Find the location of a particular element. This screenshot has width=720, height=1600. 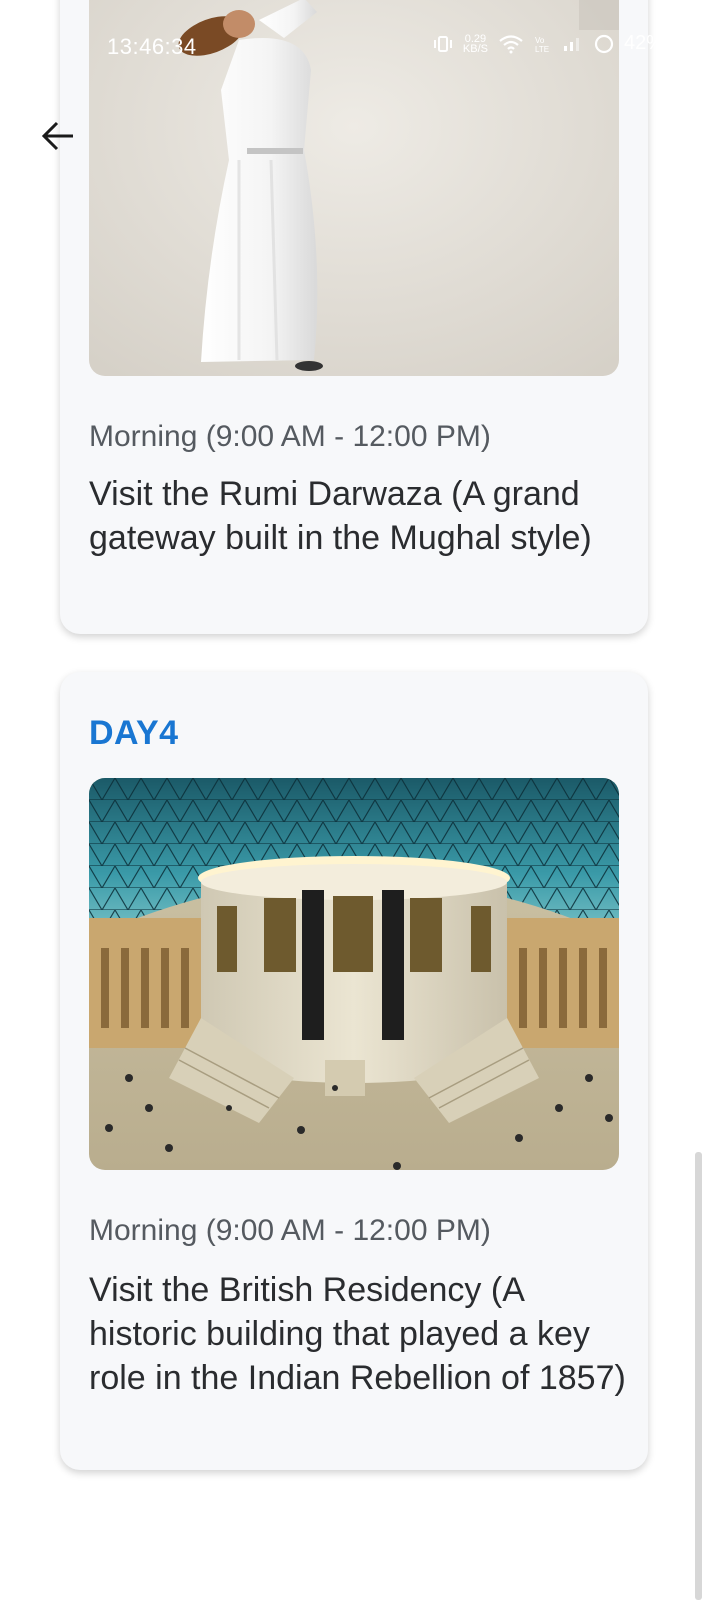

arrow-left-icon is located at coordinates (57, 136).